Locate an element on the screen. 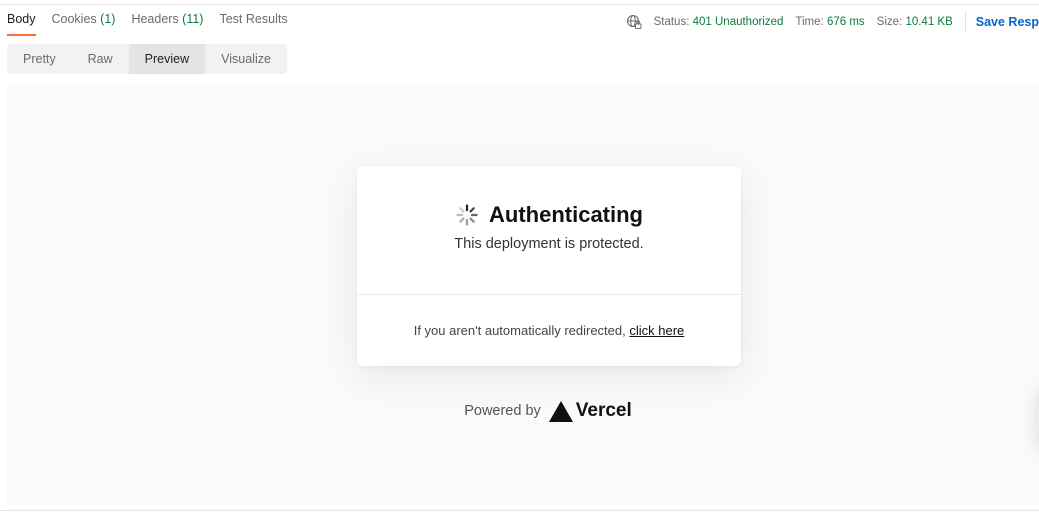 The width and height of the screenshot is (1039, 529). auth-subtitle: This deployment is protected. is located at coordinates (549, 244).